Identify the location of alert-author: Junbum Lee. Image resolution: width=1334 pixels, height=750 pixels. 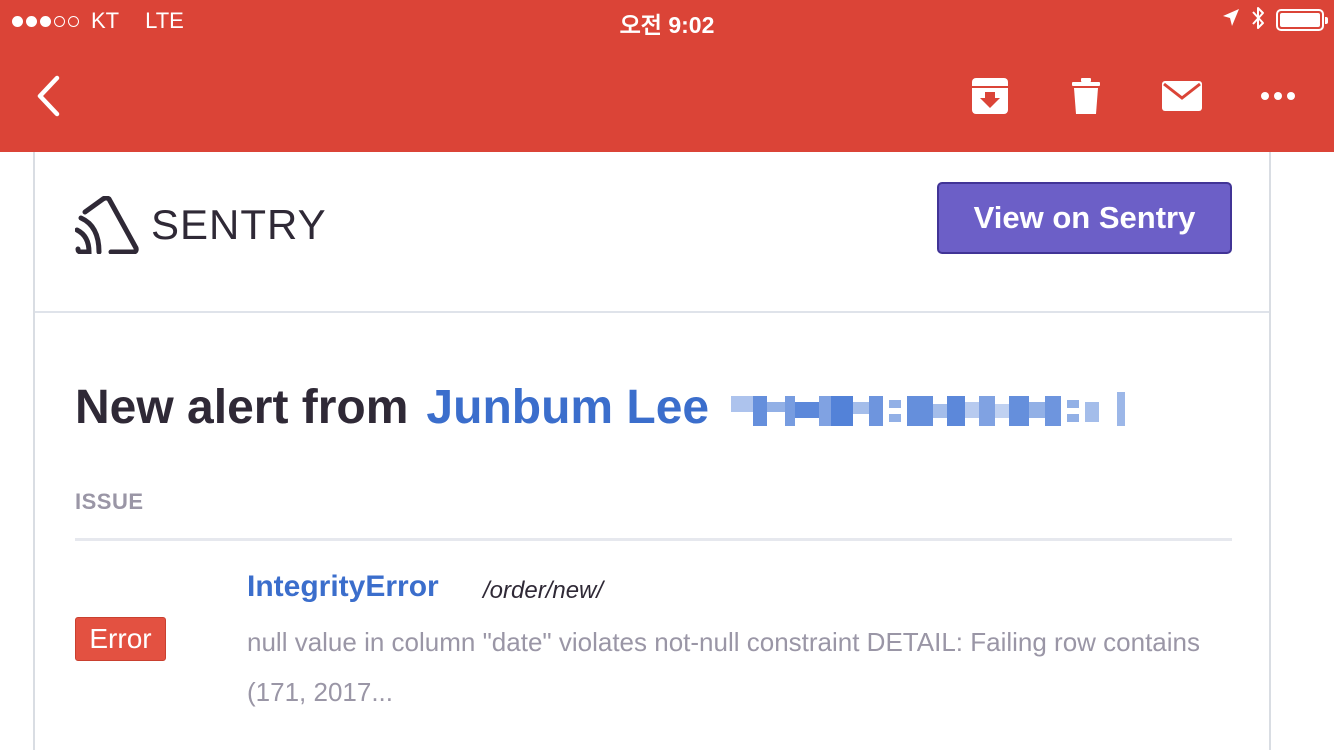
(568, 407).